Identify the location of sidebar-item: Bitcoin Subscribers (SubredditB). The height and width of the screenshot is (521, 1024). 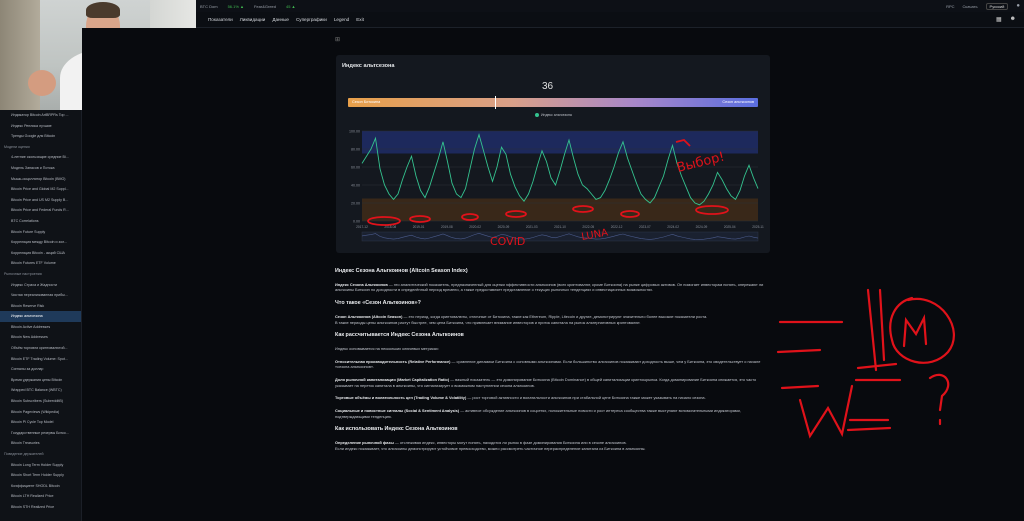
(40, 401).